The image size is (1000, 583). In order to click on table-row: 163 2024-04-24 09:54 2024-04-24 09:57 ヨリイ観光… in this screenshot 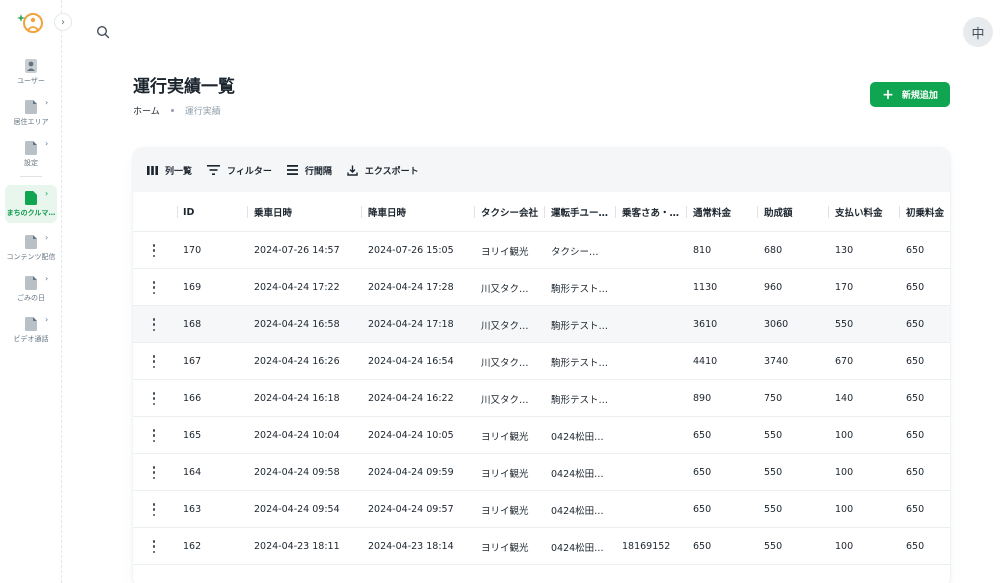, I will do `click(541, 509)`.